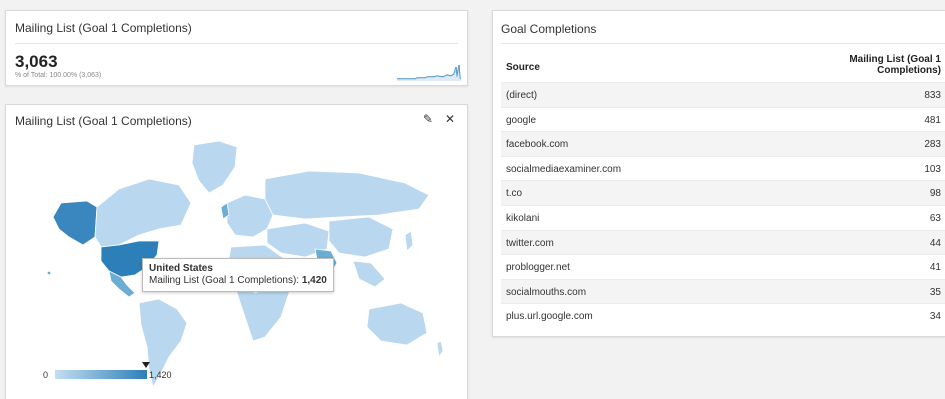 Image resolution: width=945 pixels, height=399 pixels. Describe the element at coordinates (521, 120) in the screenshot. I see `cell-source: google` at that location.